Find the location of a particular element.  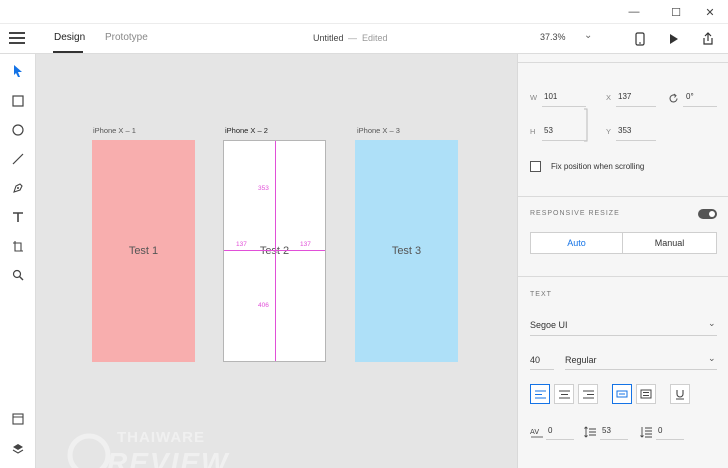

responsive-resize-heading: RESPONSIVE RESIZE is located at coordinates (575, 213).